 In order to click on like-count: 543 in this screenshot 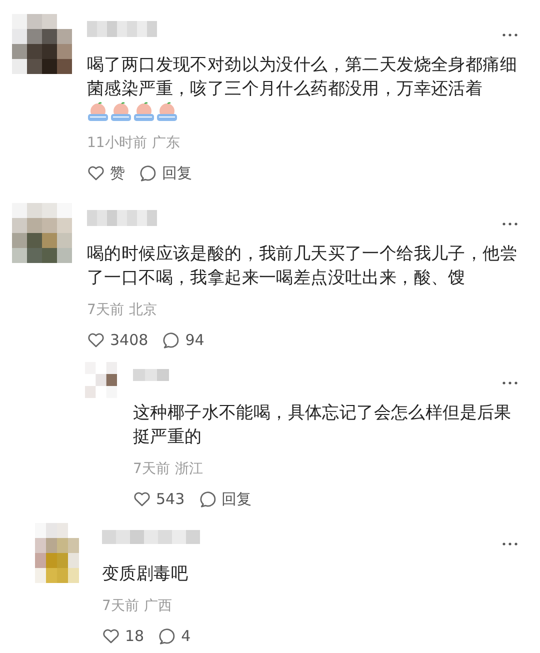, I will do `click(170, 499)`.